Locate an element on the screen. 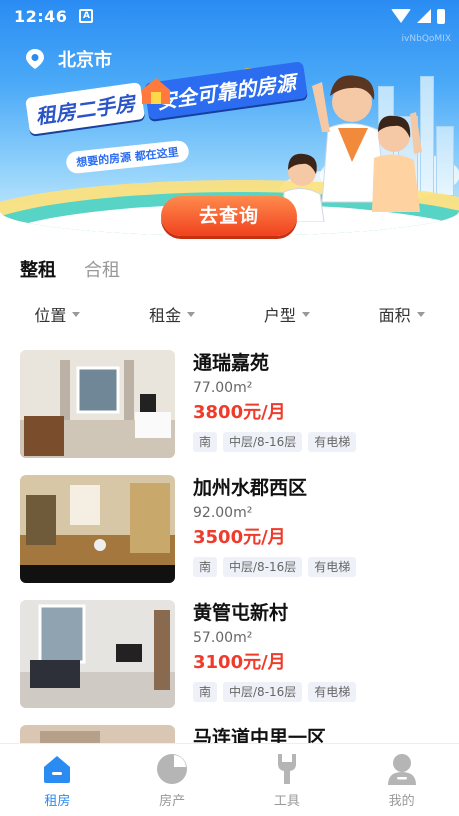  filter-label: 租金 is located at coordinates (165, 315).